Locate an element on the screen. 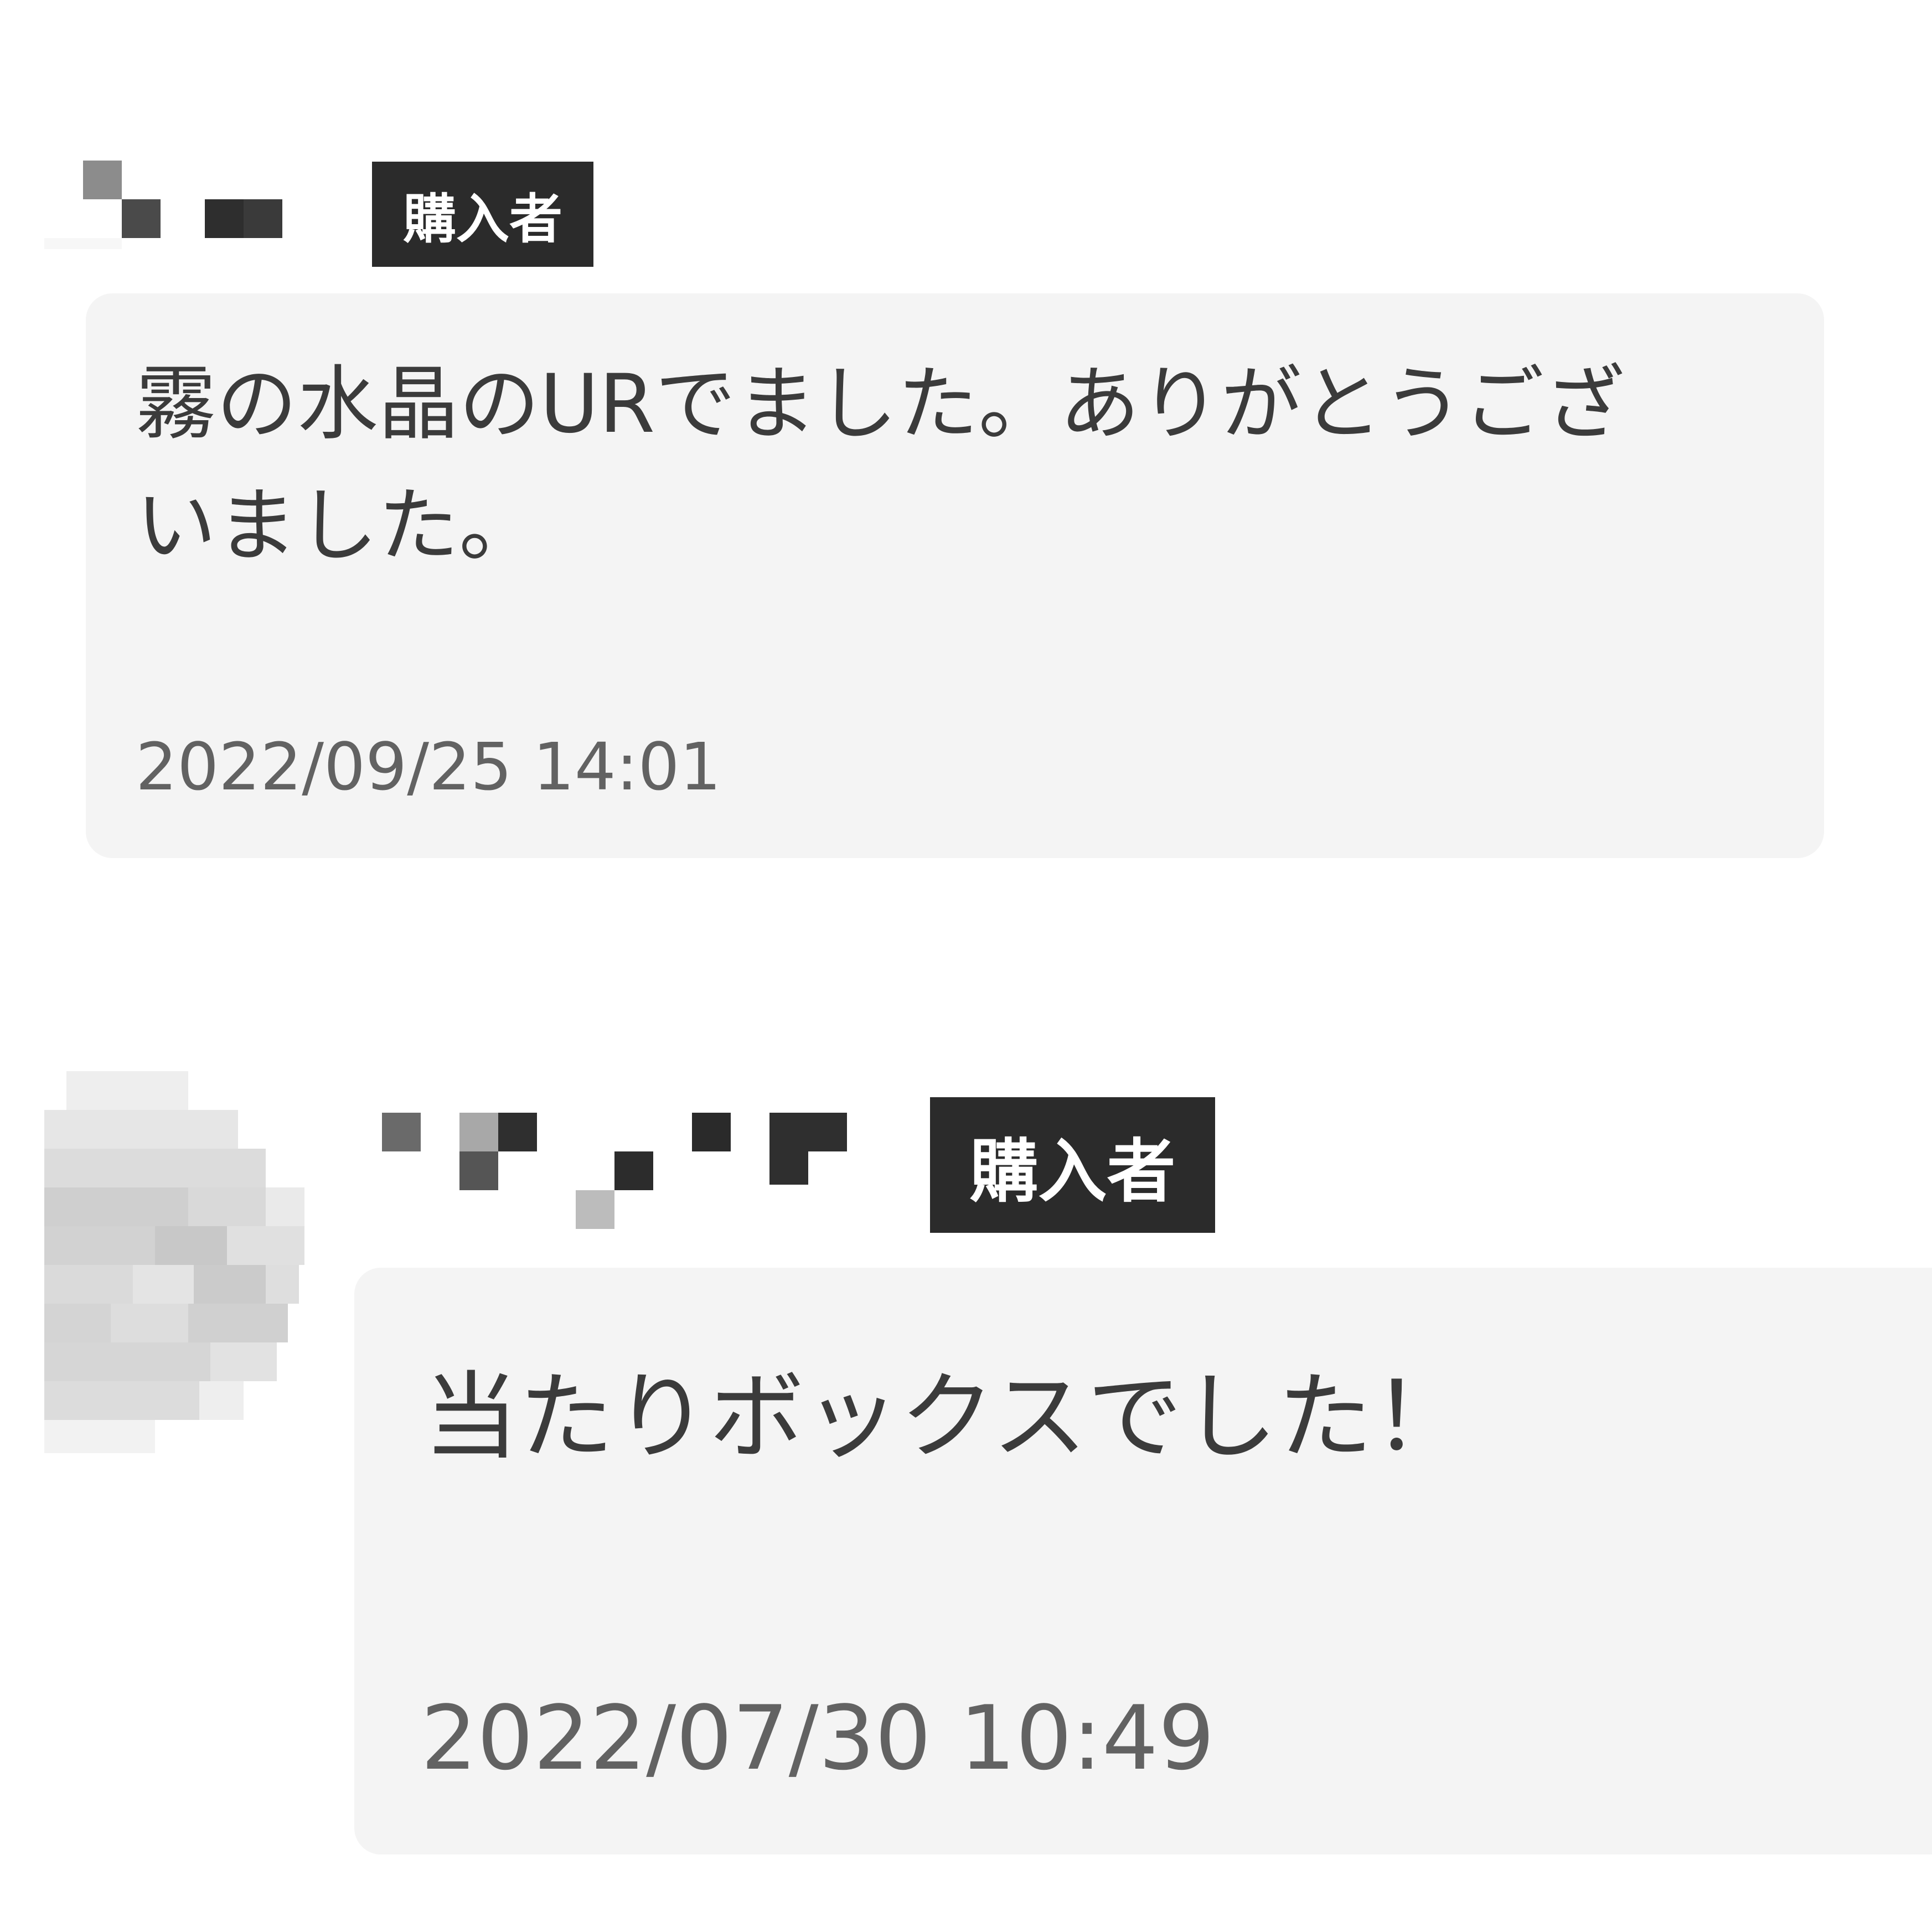  pixelated-avatar is located at coordinates (174, 1284).